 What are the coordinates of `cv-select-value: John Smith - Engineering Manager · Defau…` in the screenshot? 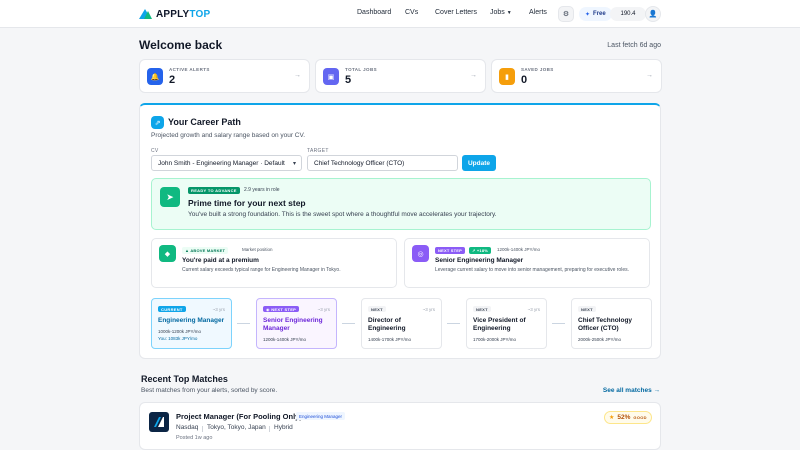 It's located at (221, 163).